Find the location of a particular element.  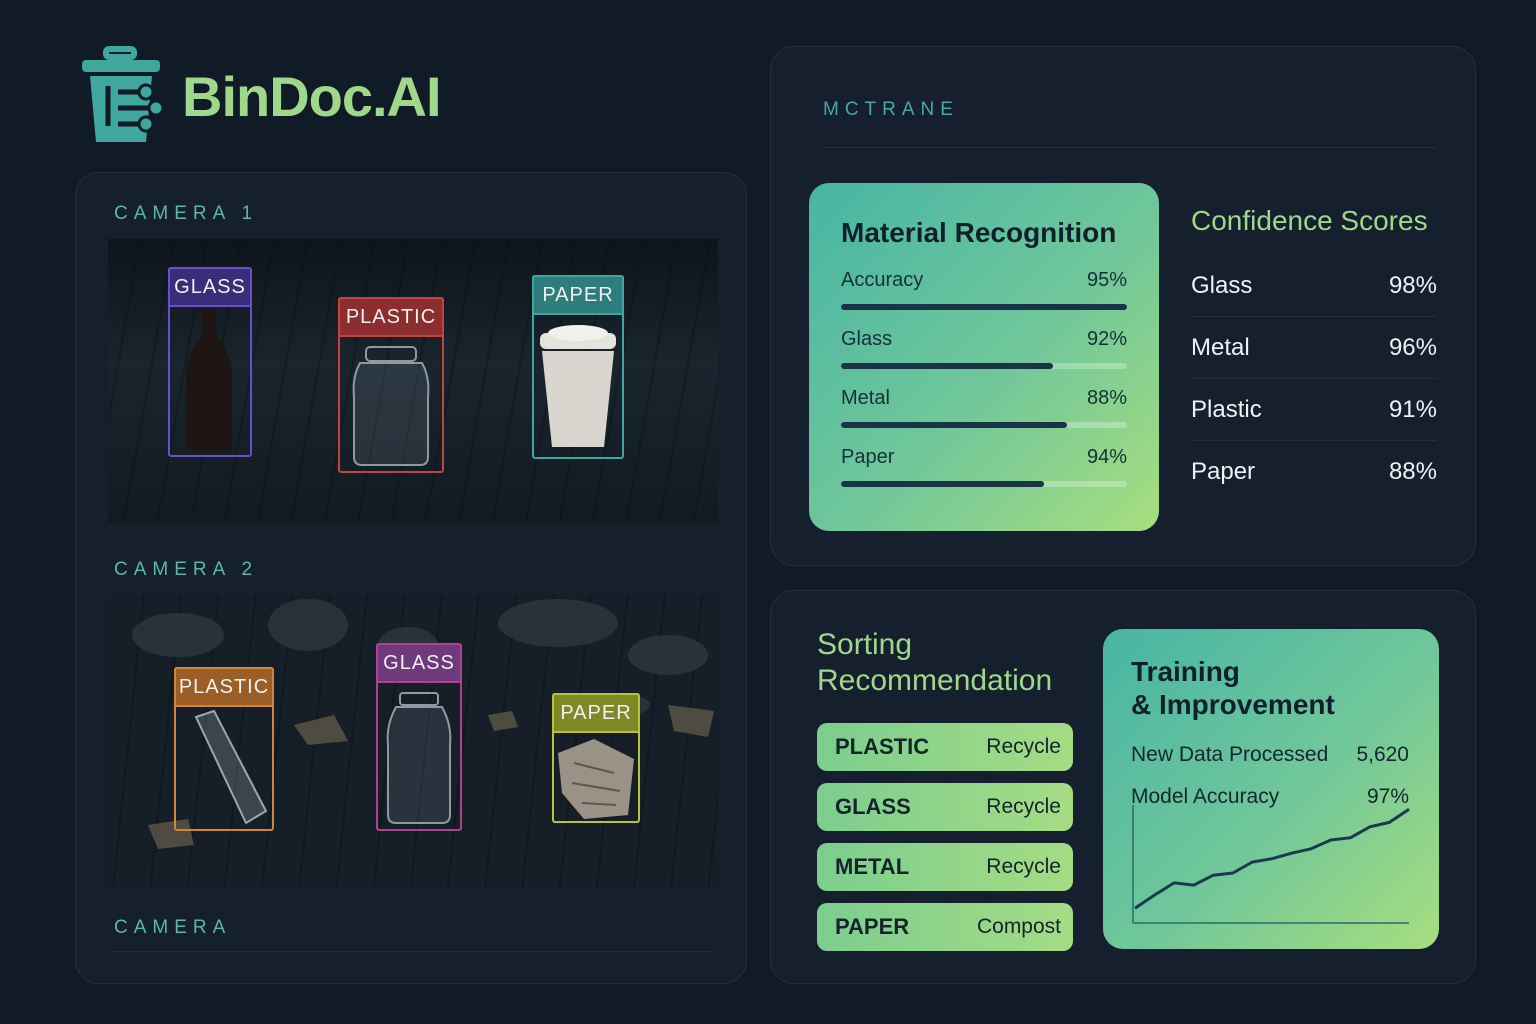

training-title-line1: Training is located at coordinates (1185, 671).